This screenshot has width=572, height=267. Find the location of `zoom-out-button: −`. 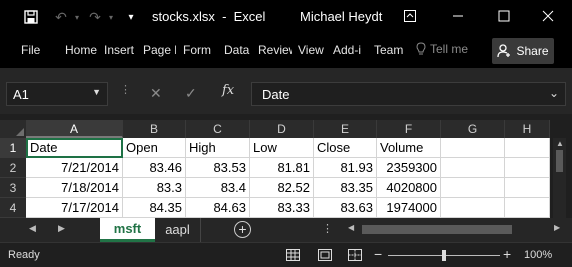

zoom-out-button: − is located at coordinates (378, 254).